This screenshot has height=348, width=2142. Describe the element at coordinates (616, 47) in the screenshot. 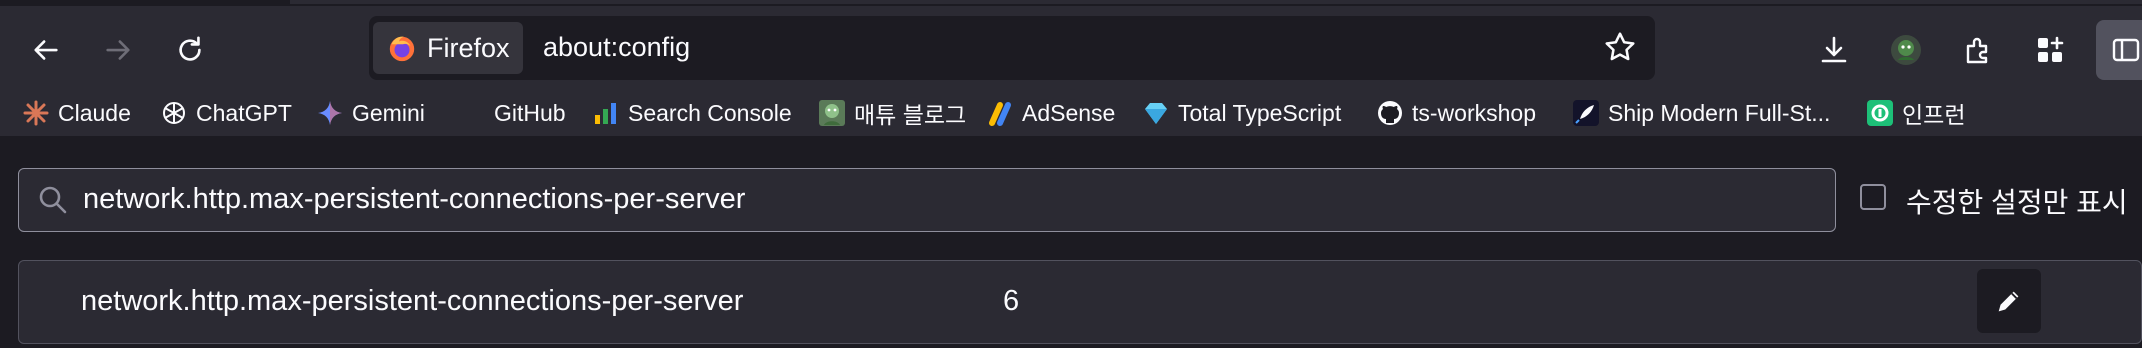

I see `url-text: about:config` at that location.